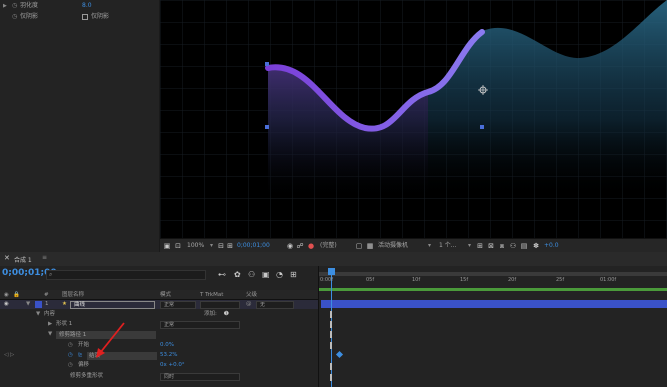  Describe the element at coordinates (311, 246) in the screenshot. I see `color-channel-icon: ●` at that location.